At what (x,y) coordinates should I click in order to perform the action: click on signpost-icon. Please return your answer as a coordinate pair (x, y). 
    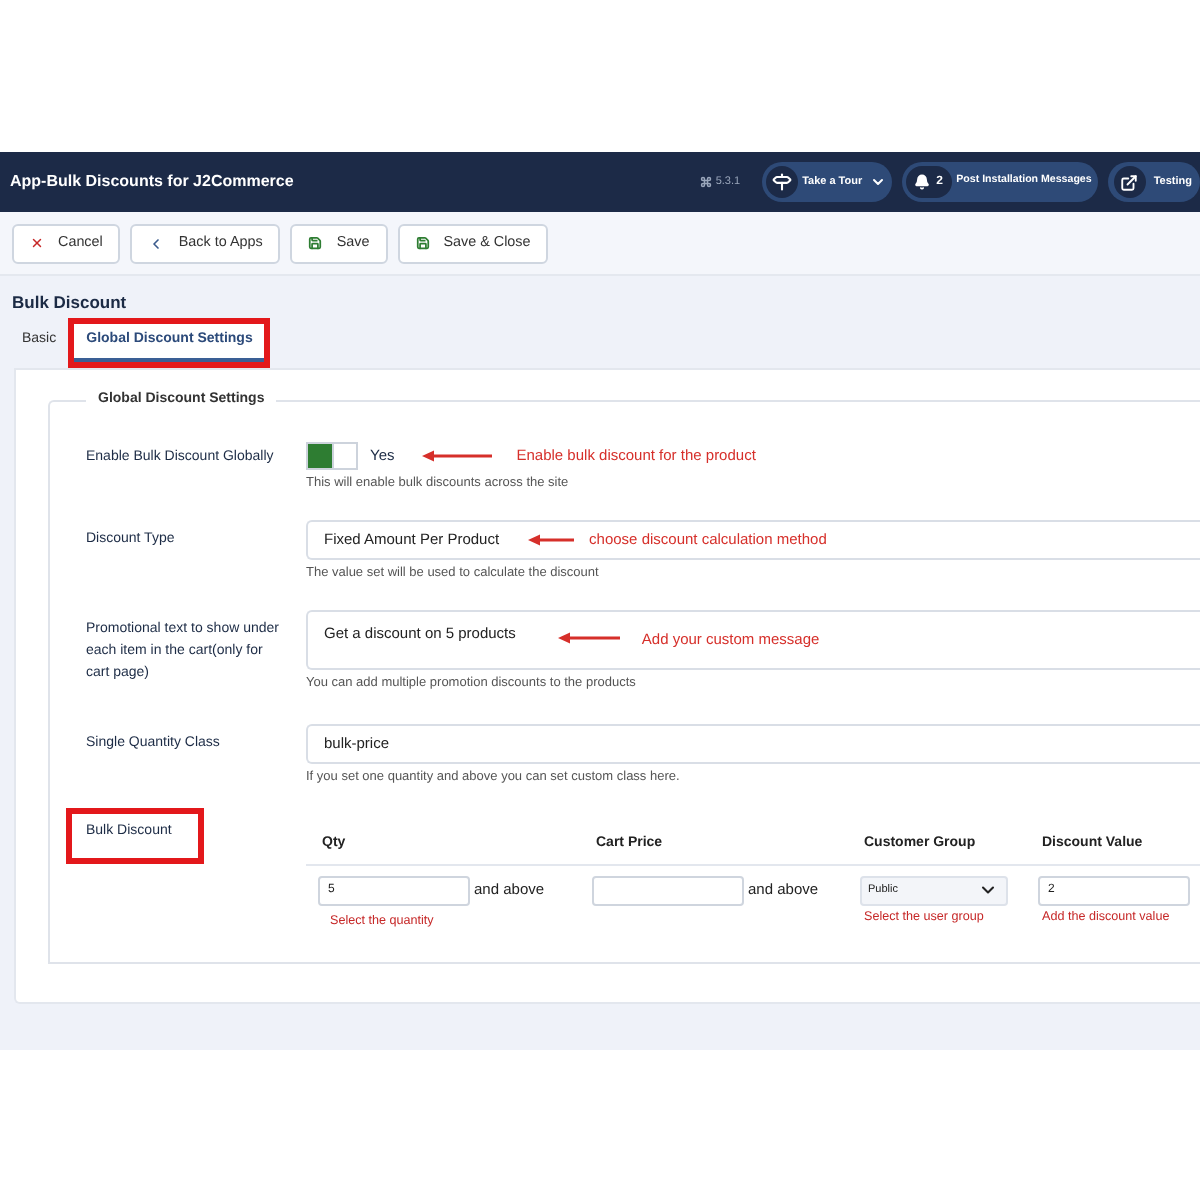
    Looking at the image, I should click on (782, 182).